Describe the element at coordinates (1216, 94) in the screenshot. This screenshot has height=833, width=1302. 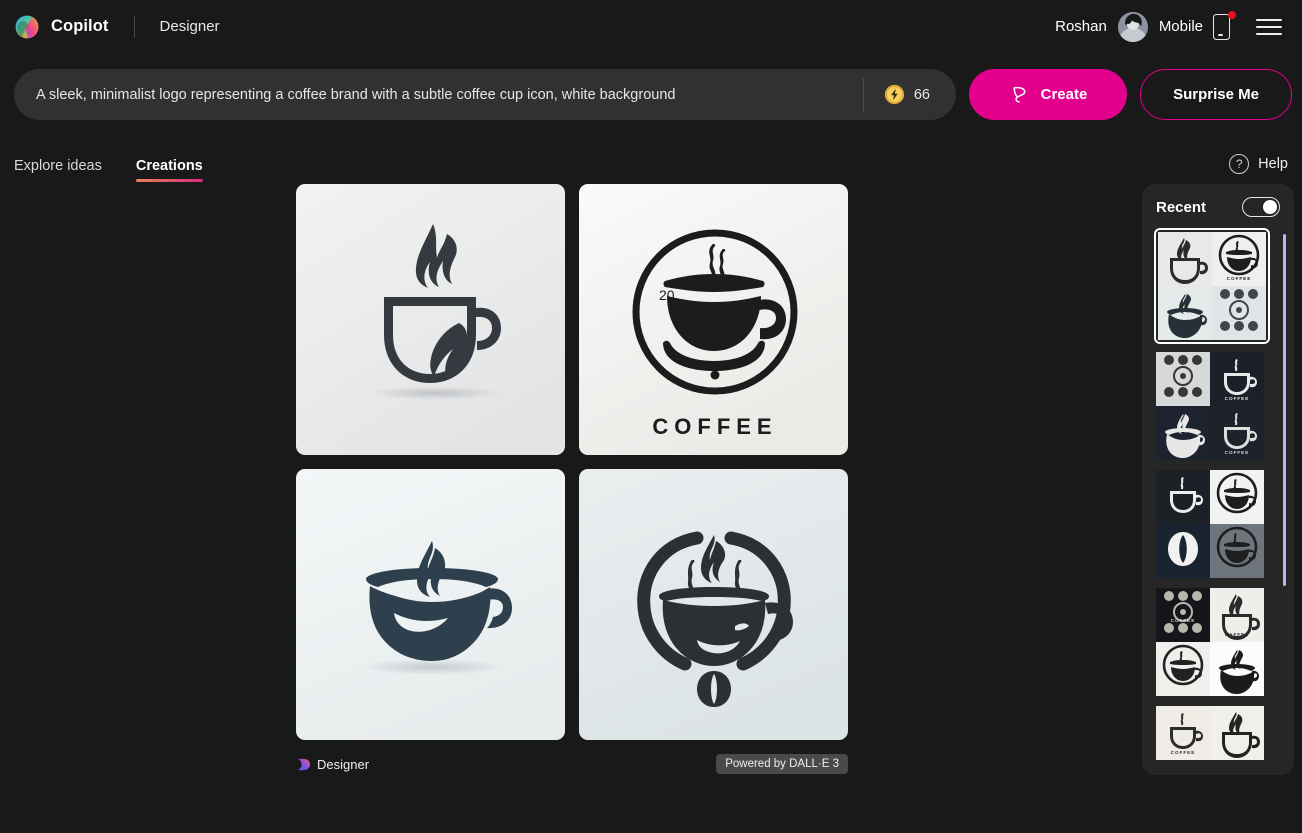
I see `surprise-me-button: Surprise Me` at that location.